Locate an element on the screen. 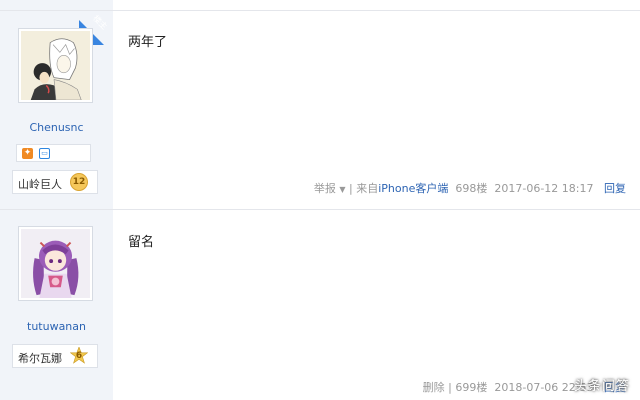 The width and height of the screenshot is (640, 400). avatar-image-chenusnc is located at coordinates (55, 65).